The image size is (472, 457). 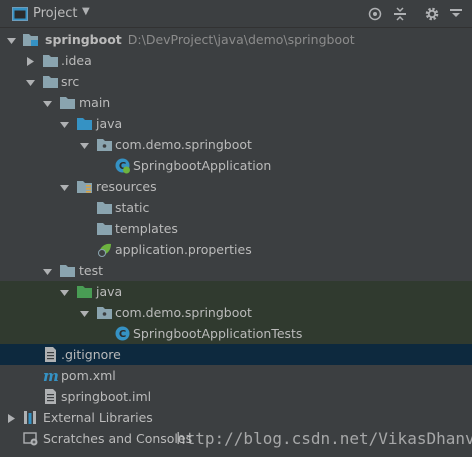 What do you see at coordinates (236, 270) in the screenshot?
I see `tree-node-test: test` at bounding box center [236, 270].